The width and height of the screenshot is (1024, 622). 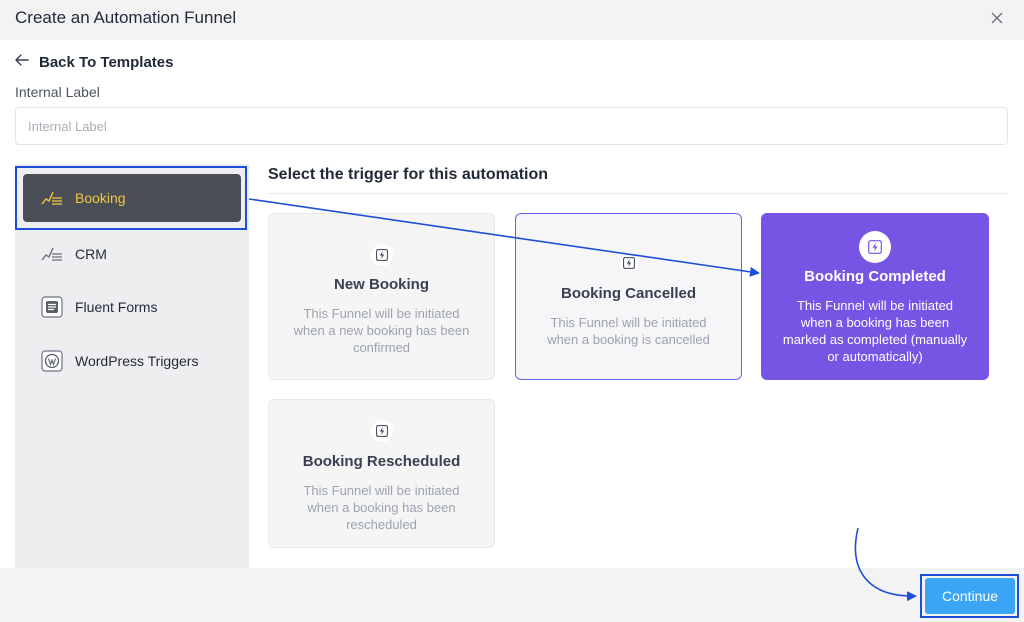 What do you see at coordinates (512, 20) in the screenshot?
I see `dialog-header: Create an Automation Funnel` at bounding box center [512, 20].